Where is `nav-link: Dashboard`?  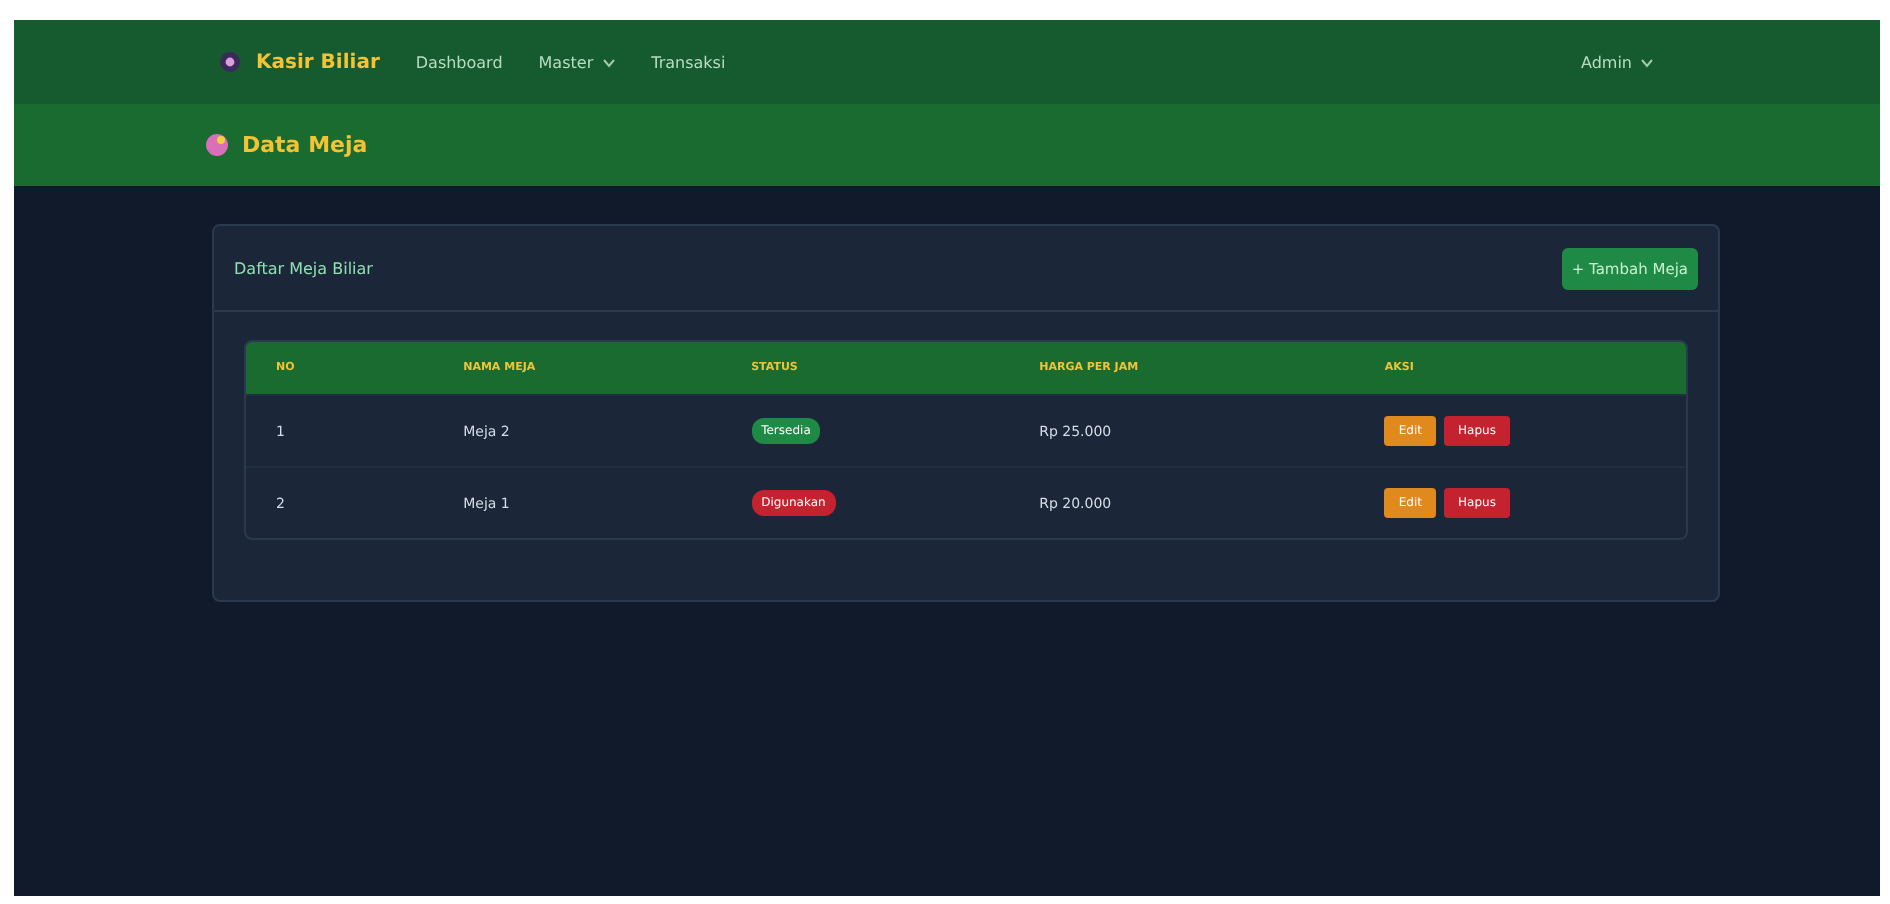 nav-link: Dashboard is located at coordinates (459, 62).